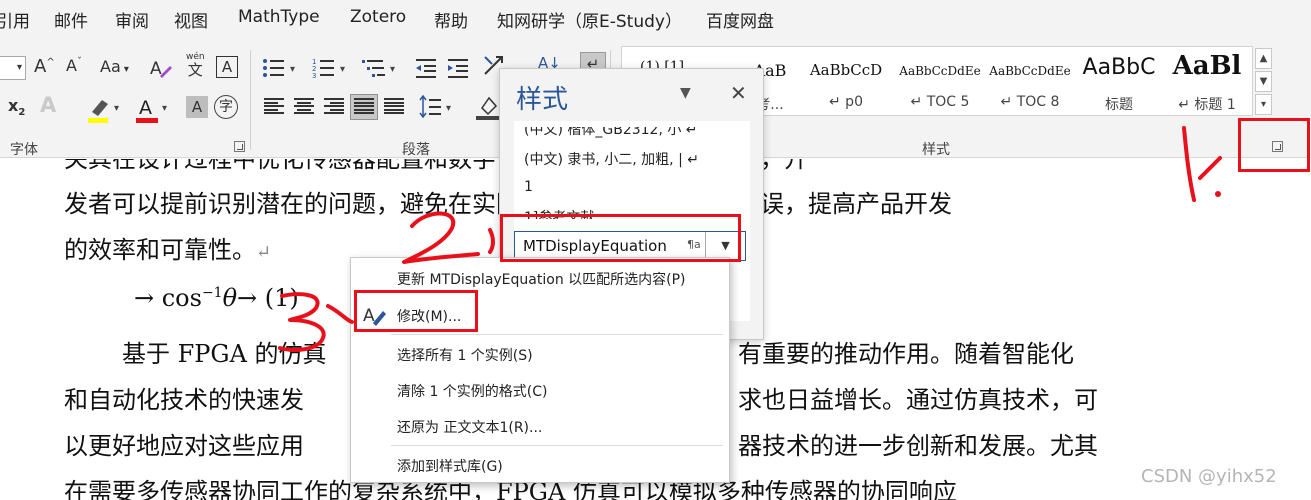 The image size is (1311, 500). What do you see at coordinates (160, 250) in the screenshot?
I see `doc-line-text: 的效率和可靠性。` at bounding box center [160, 250].